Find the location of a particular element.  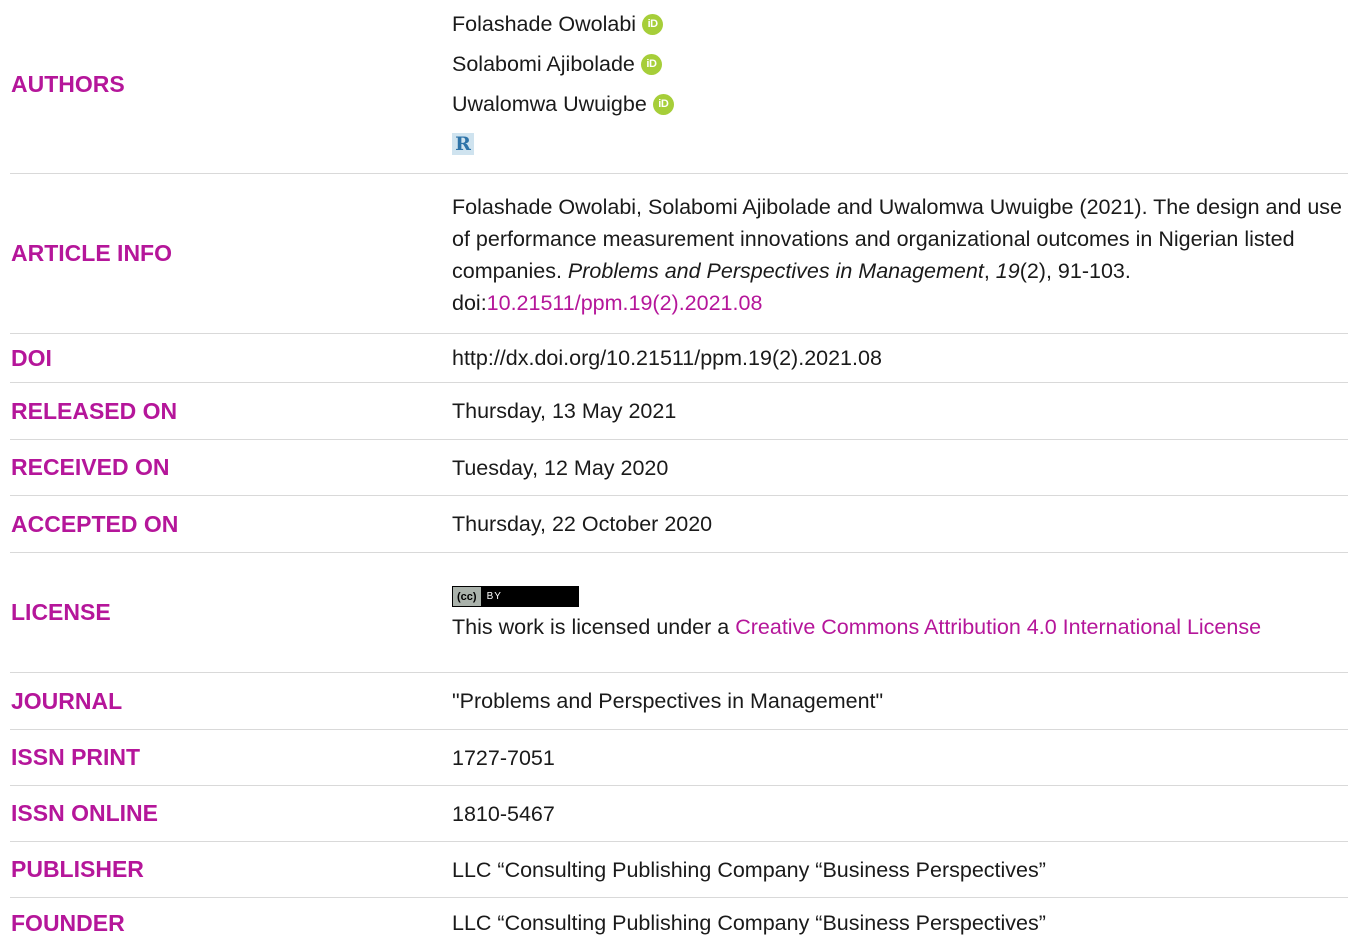

citation-journal: Problems and Perspectives in Management is located at coordinates (775, 270).